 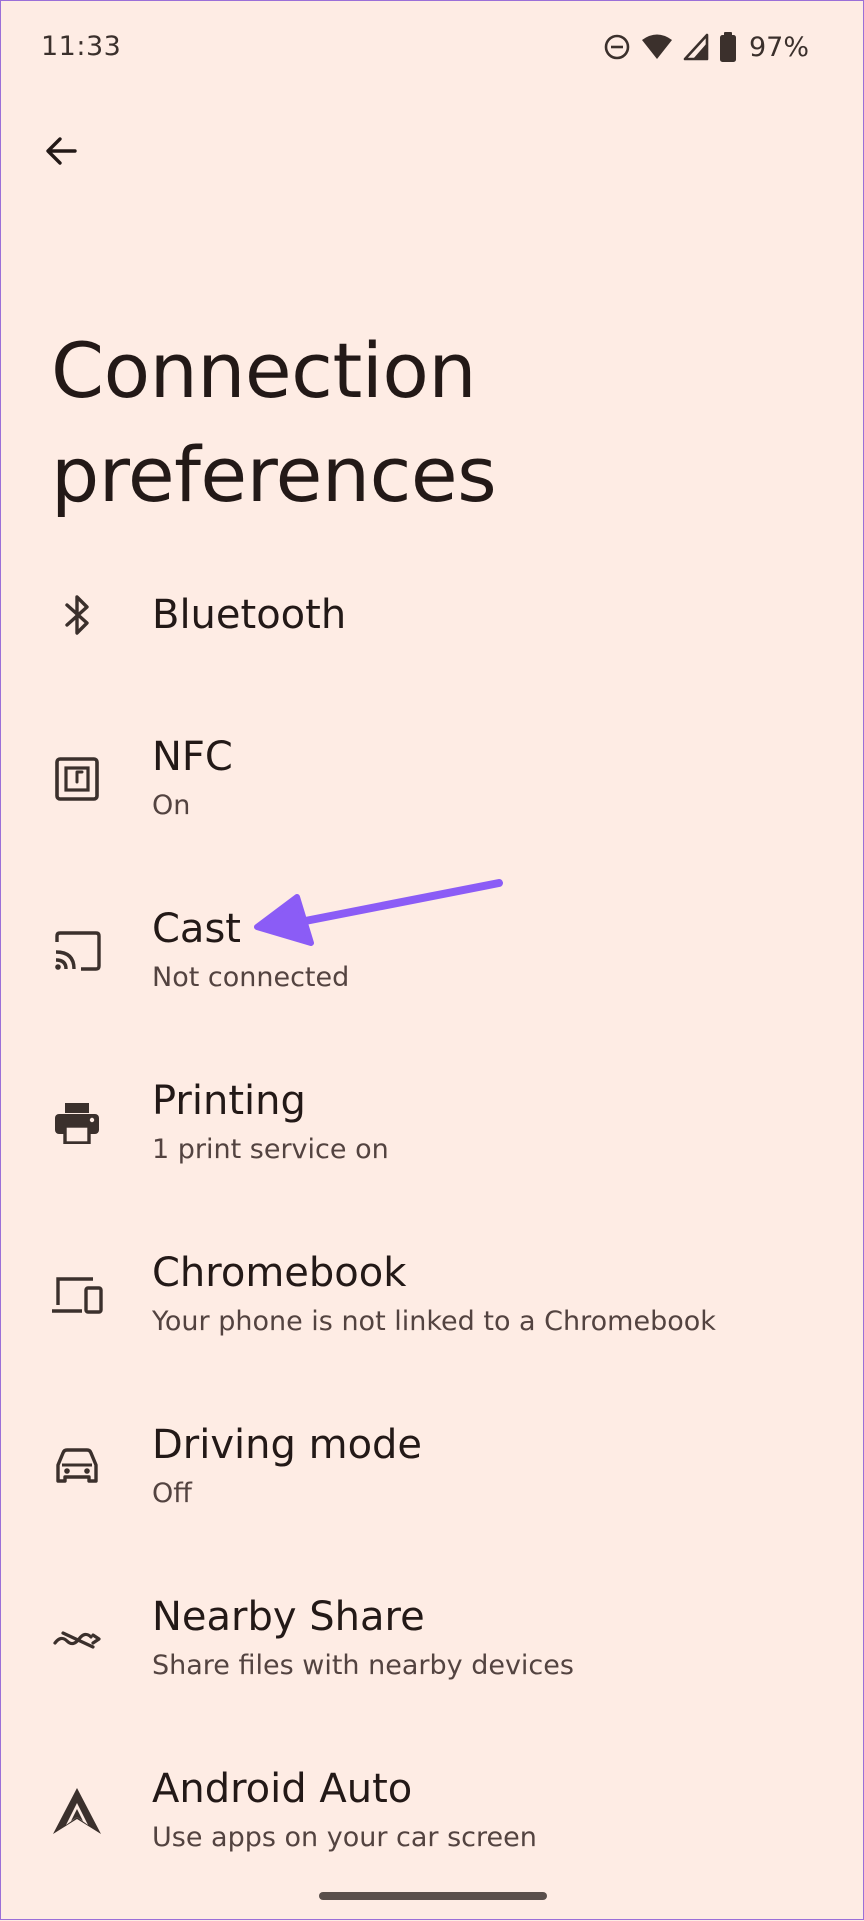 What do you see at coordinates (77, 951) in the screenshot?
I see `cast-icon` at bounding box center [77, 951].